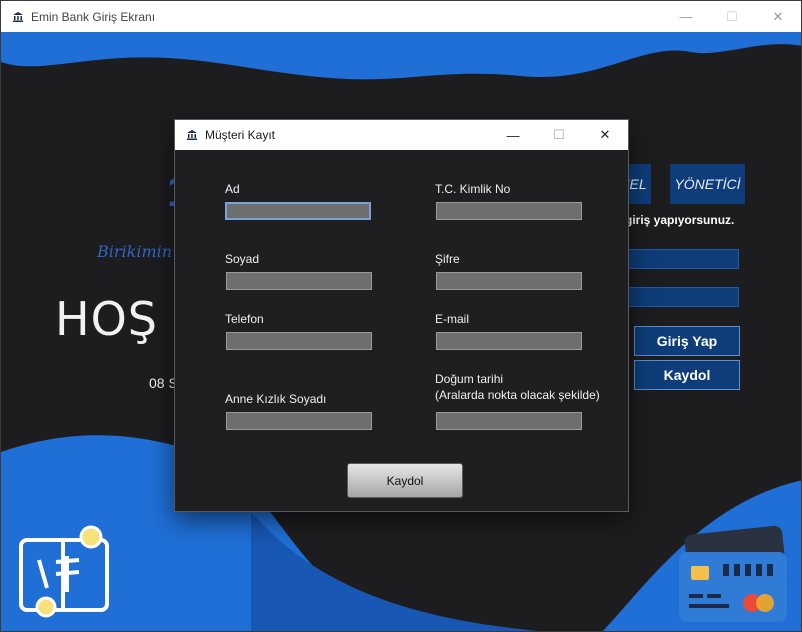 The width and height of the screenshot is (802, 632). What do you see at coordinates (447, 259) in the screenshot?
I see `sifre-label: Şifre` at bounding box center [447, 259].